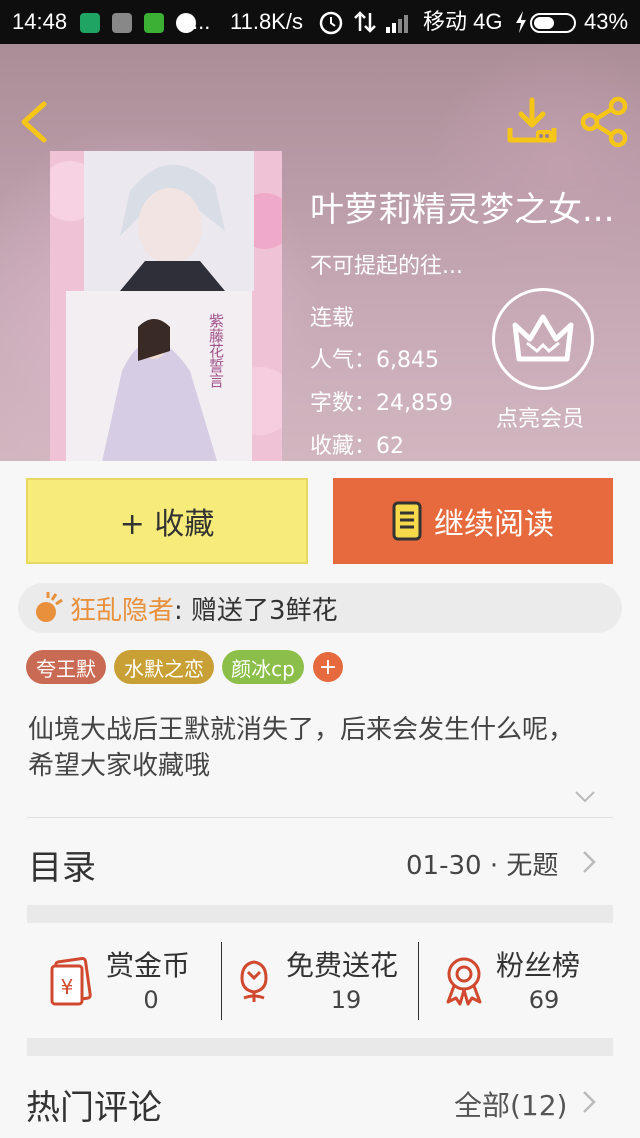  I want to click on free-flowers-item: 免费送花 19, so click(324, 981).